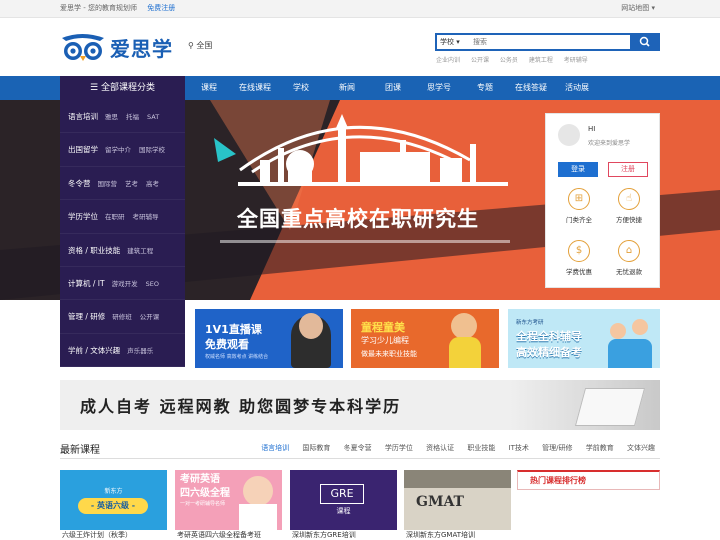 The height and width of the screenshot is (540, 720). What do you see at coordinates (629, 272) in the screenshot?
I see `feature-label: 无忧退款` at bounding box center [629, 272].